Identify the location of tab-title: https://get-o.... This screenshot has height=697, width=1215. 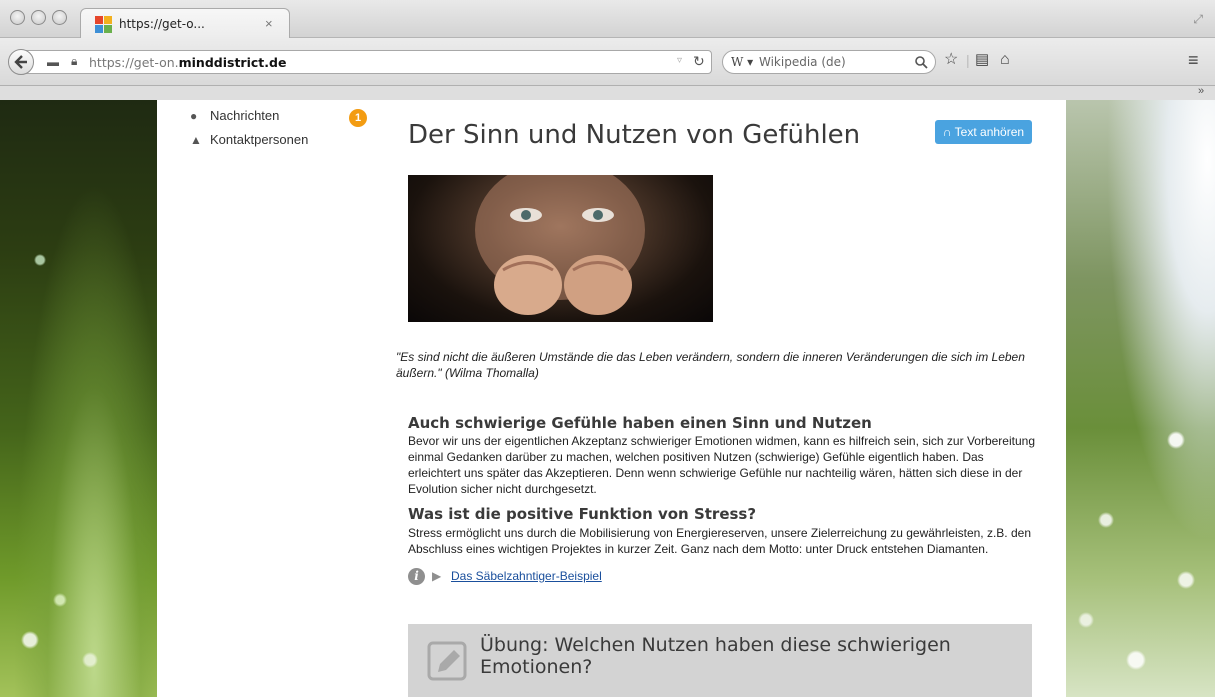
(162, 24).